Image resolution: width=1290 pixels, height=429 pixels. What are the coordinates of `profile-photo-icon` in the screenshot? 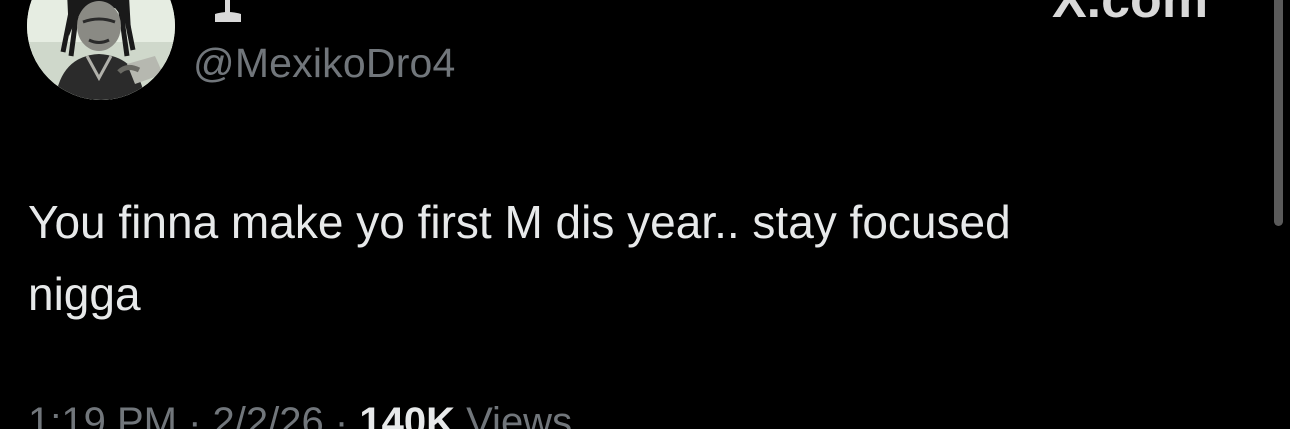 It's located at (101, 50).